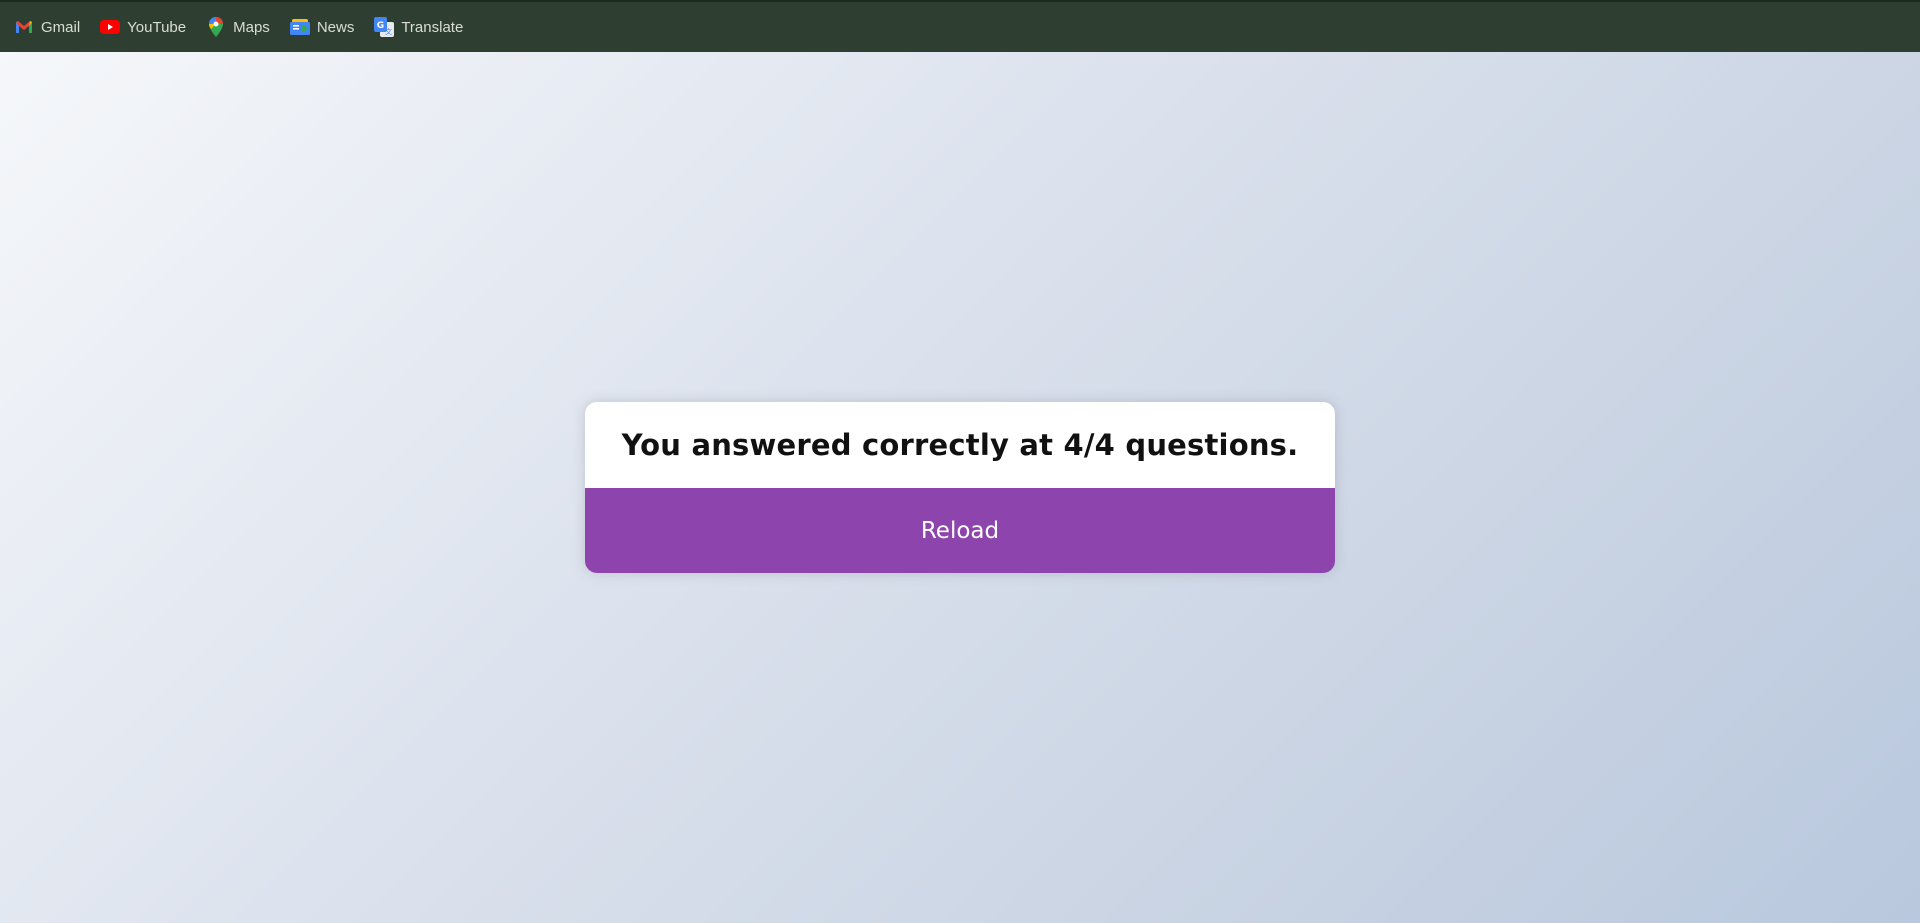 The width and height of the screenshot is (1920, 923). Describe the element at coordinates (216, 27) in the screenshot. I see `maps-icon` at that location.